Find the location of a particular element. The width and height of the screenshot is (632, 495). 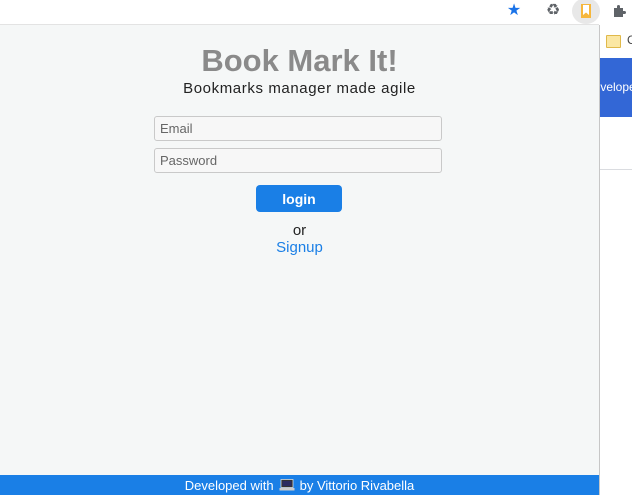

browser-toolbar: ★ ♻ is located at coordinates (316, 12).